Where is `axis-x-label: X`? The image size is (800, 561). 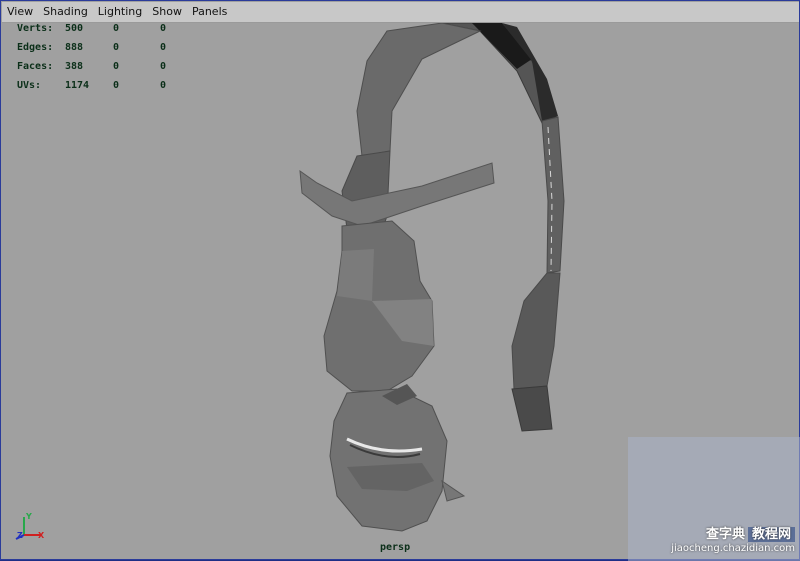 axis-x-label: X is located at coordinates (41, 535).